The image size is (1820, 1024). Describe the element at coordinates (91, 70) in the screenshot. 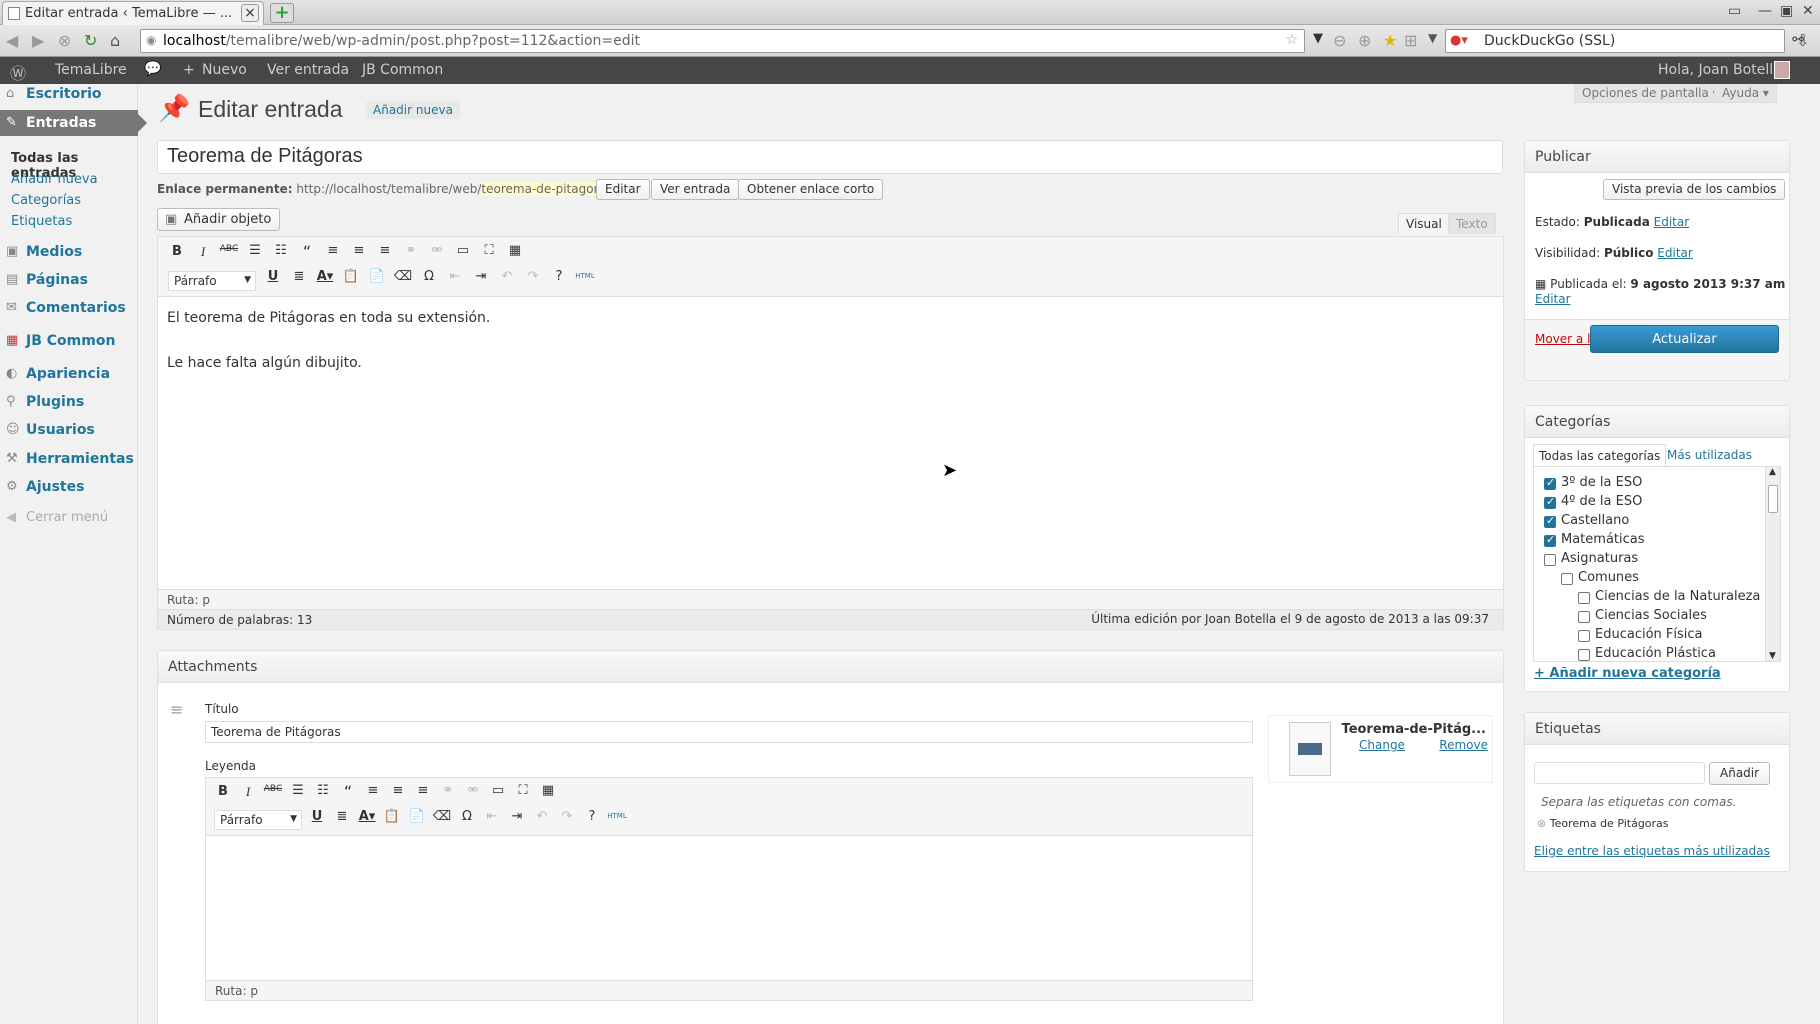

I see `site-name-link: TemaLibre` at that location.